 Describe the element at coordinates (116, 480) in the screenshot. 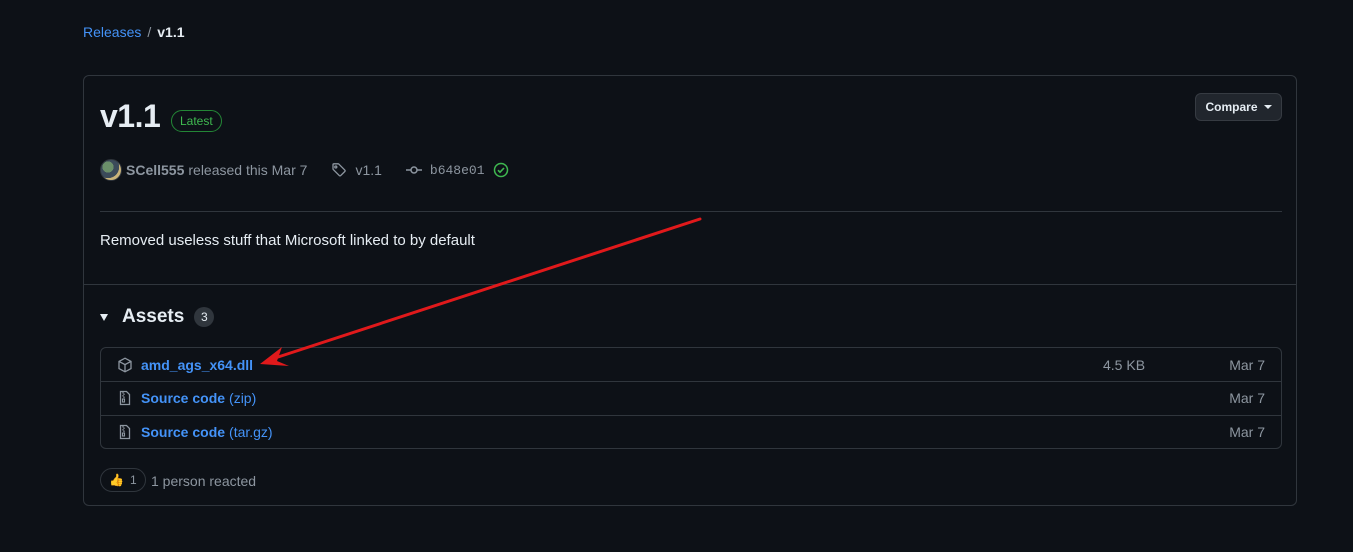

I see `thumbs-up-icon: 👍` at that location.